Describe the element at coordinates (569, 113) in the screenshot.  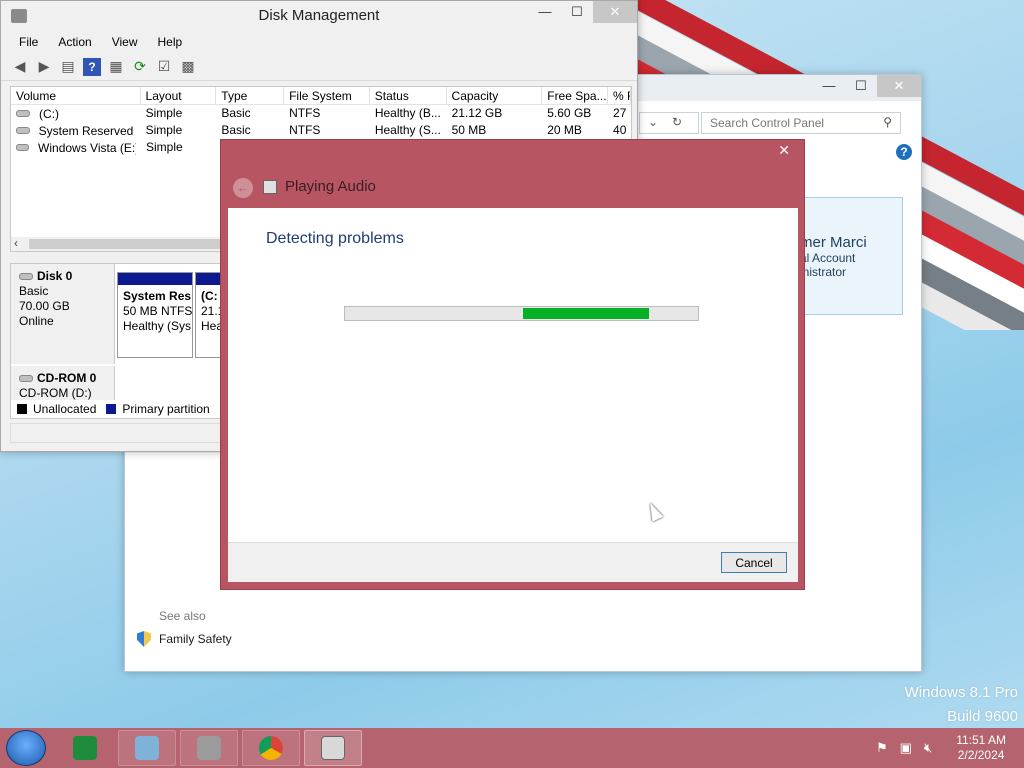
I see `cell-free-space: 5.60 GB` at that location.